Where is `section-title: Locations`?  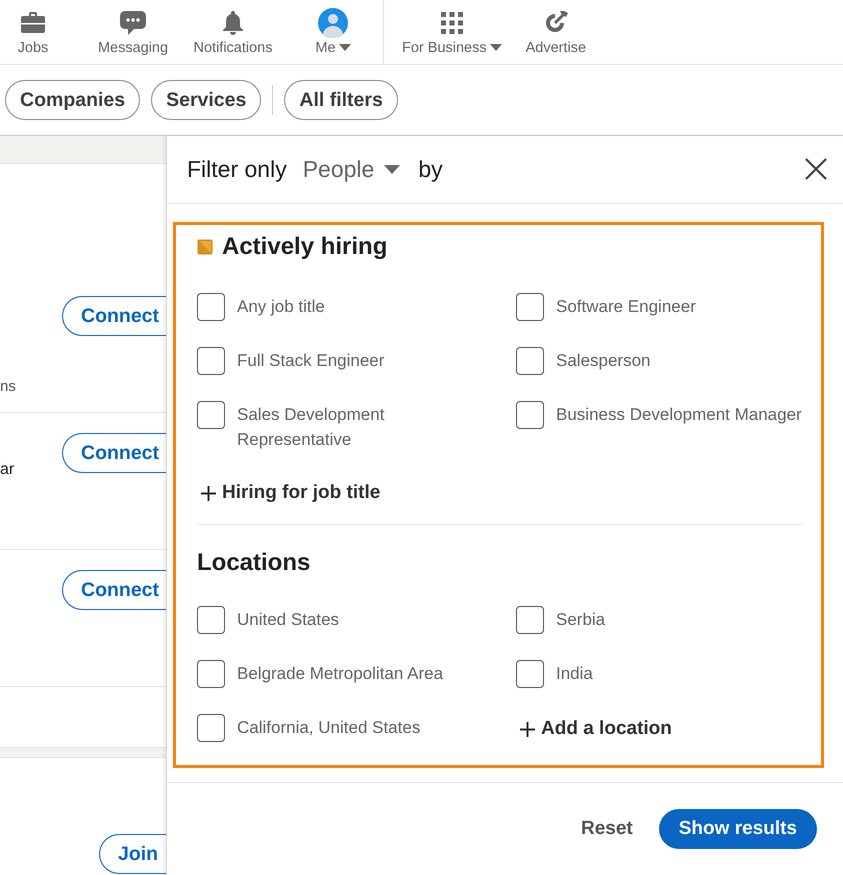
section-title: Locations is located at coordinates (253, 563).